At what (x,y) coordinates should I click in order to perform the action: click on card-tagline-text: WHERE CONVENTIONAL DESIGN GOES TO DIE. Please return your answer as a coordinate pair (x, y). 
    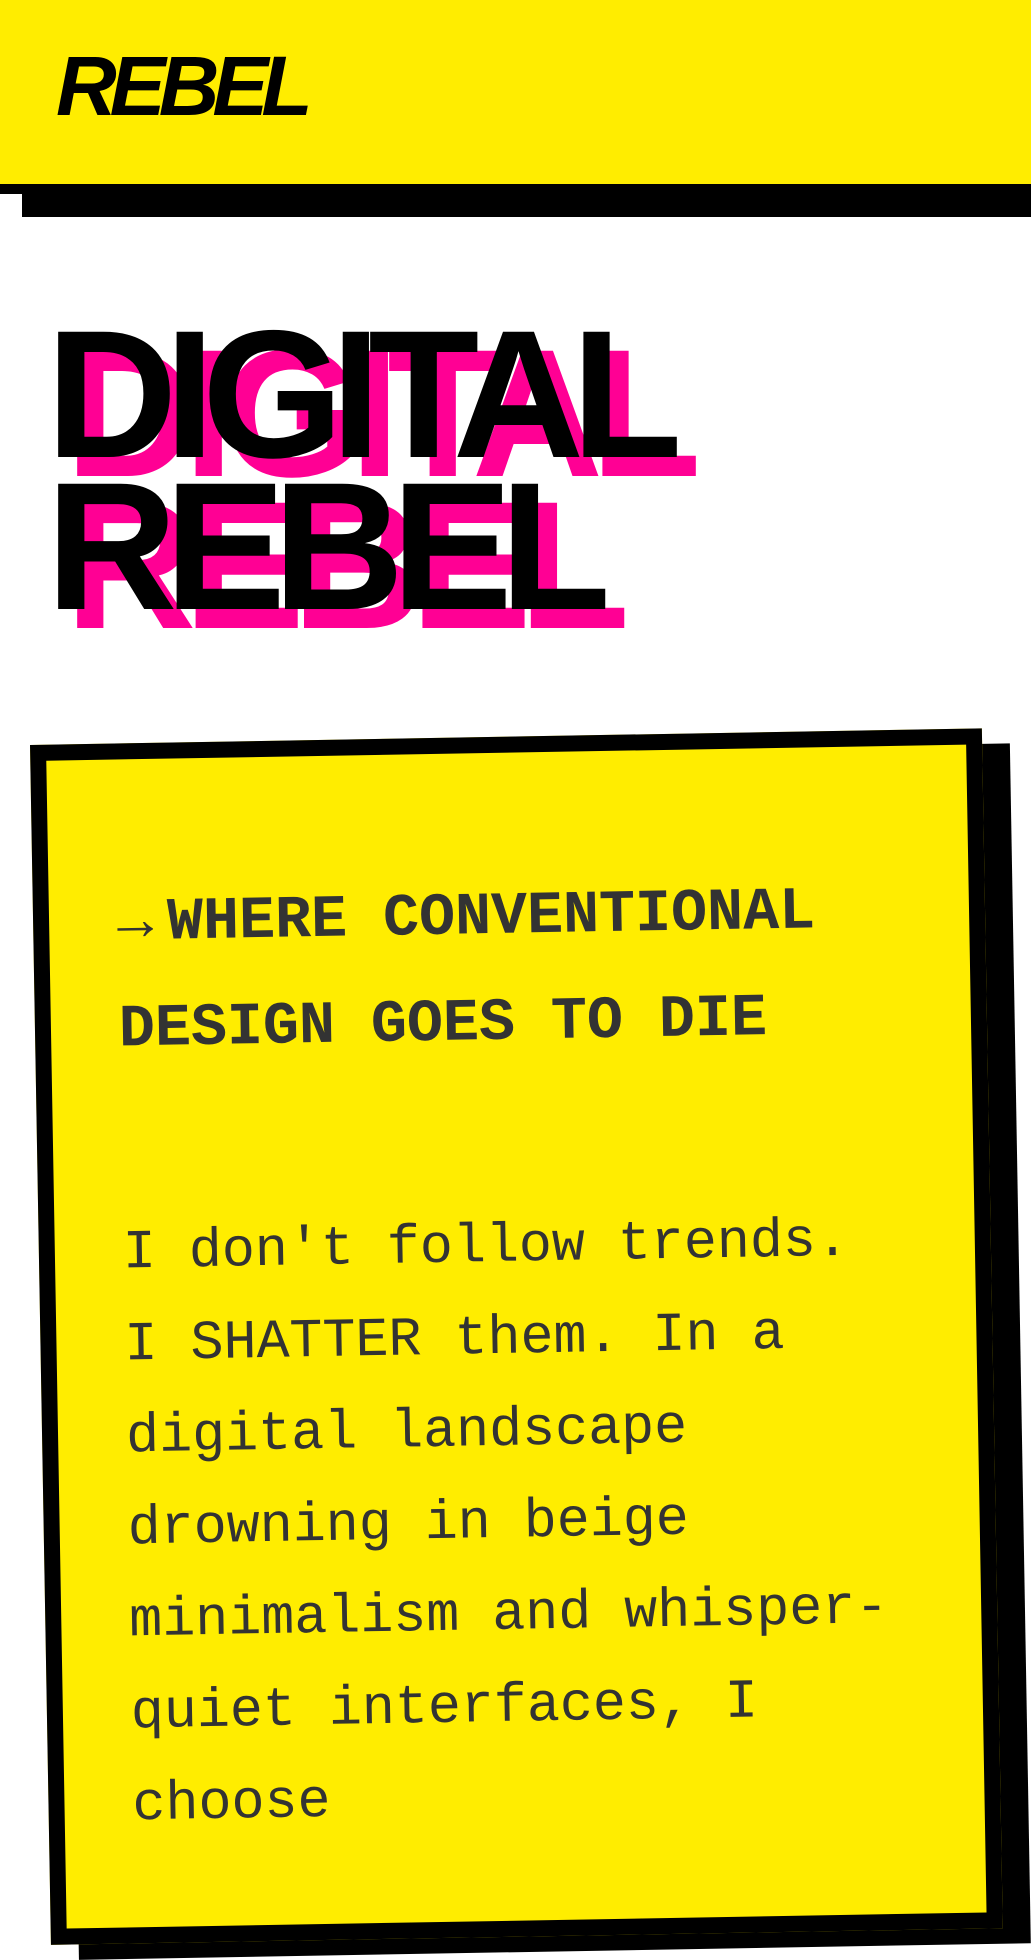
    Looking at the image, I should click on (467, 971).